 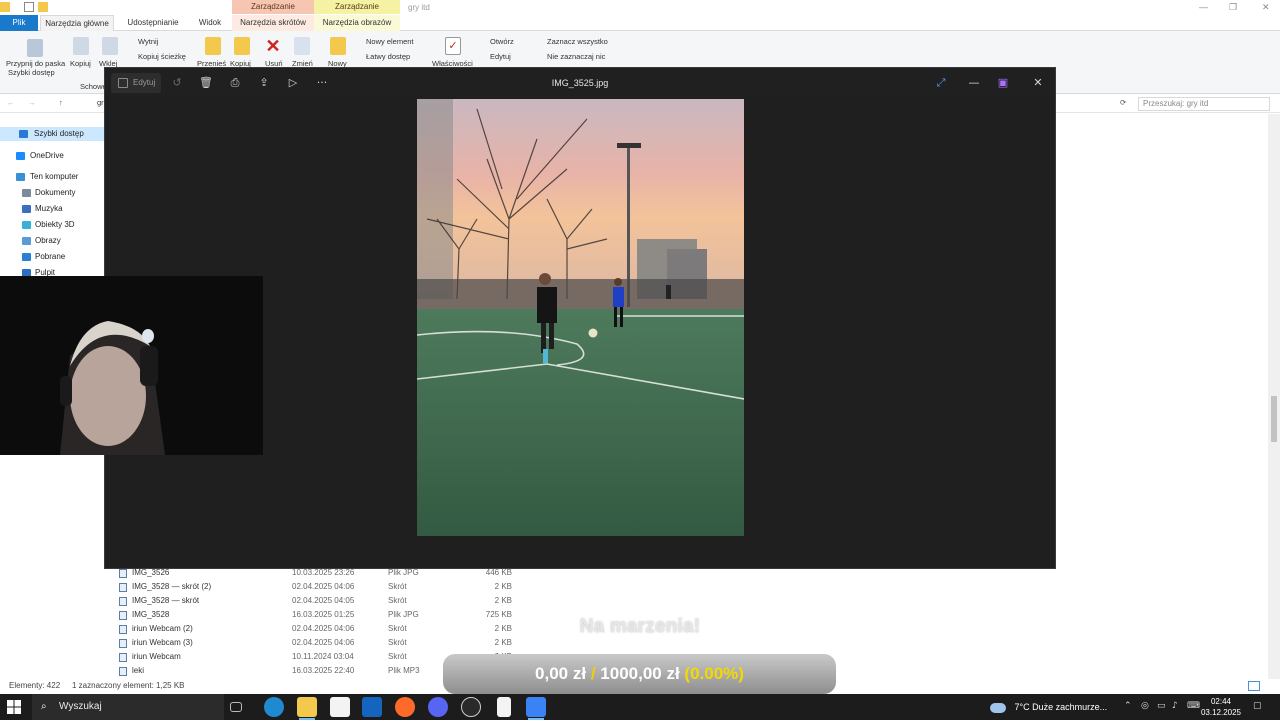 What do you see at coordinates (123, 629) in the screenshot?
I see `file-icon` at bounding box center [123, 629].